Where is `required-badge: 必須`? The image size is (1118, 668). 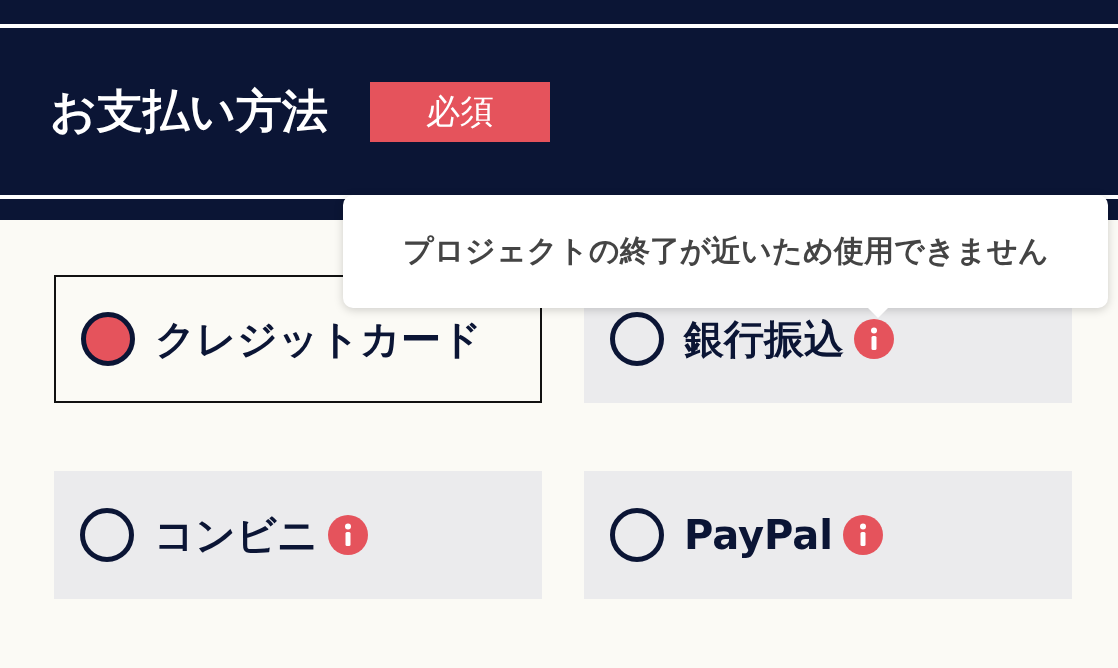 required-badge: 必須 is located at coordinates (460, 111).